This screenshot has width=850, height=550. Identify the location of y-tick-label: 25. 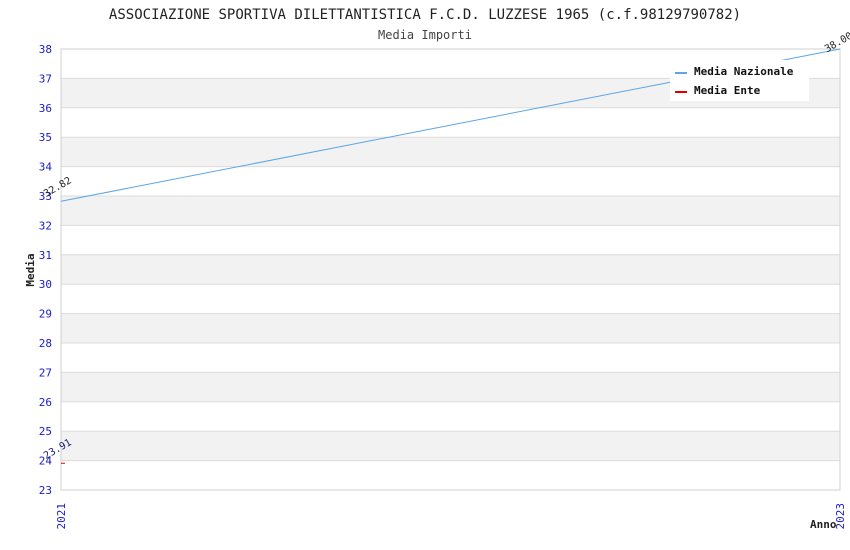
(45, 431).